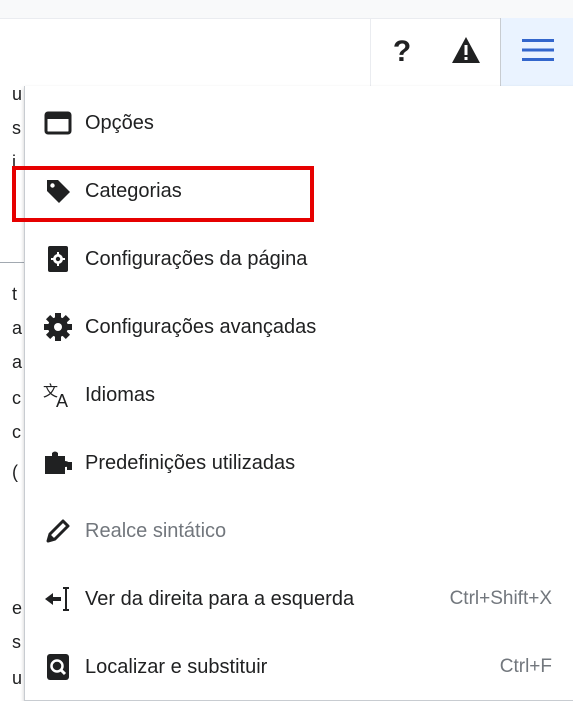 This screenshot has width=573, height=701. What do you see at coordinates (525, 666) in the screenshot?
I see `menu-item-shortcut: Ctrl+F` at bounding box center [525, 666].